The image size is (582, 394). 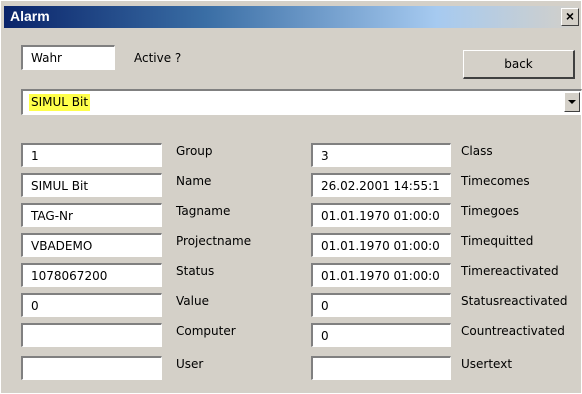 What do you see at coordinates (477, 151) in the screenshot?
I see `class-label: Class` at bounding box center [477, 151].